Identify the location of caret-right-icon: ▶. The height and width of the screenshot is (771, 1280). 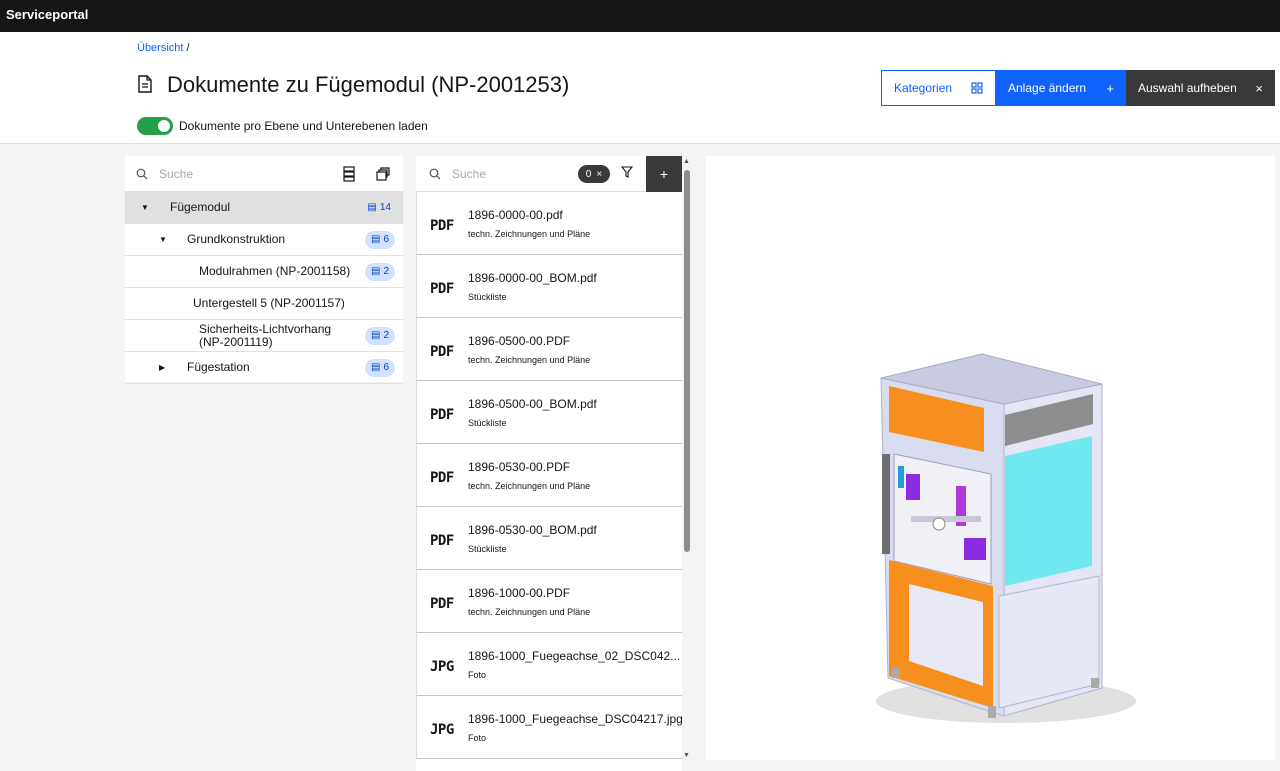
(162, 367).